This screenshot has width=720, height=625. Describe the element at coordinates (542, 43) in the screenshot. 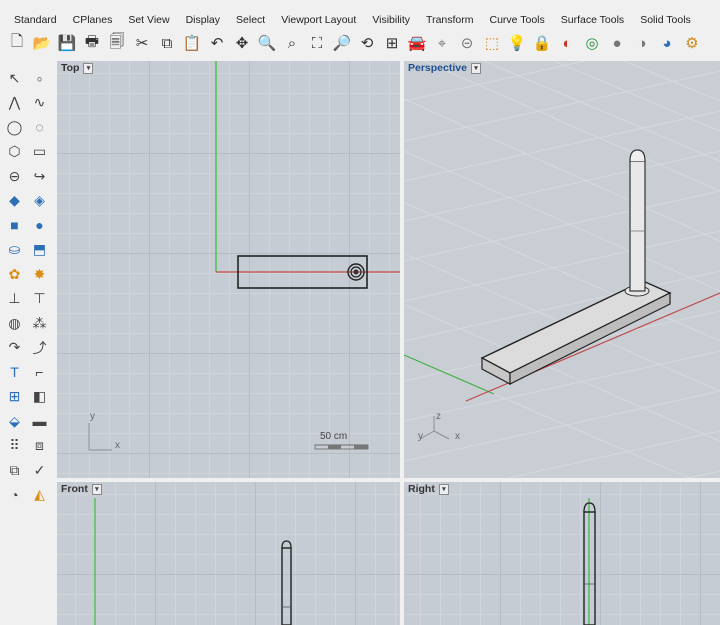

I see `lock-icon: 🔒` at that location.